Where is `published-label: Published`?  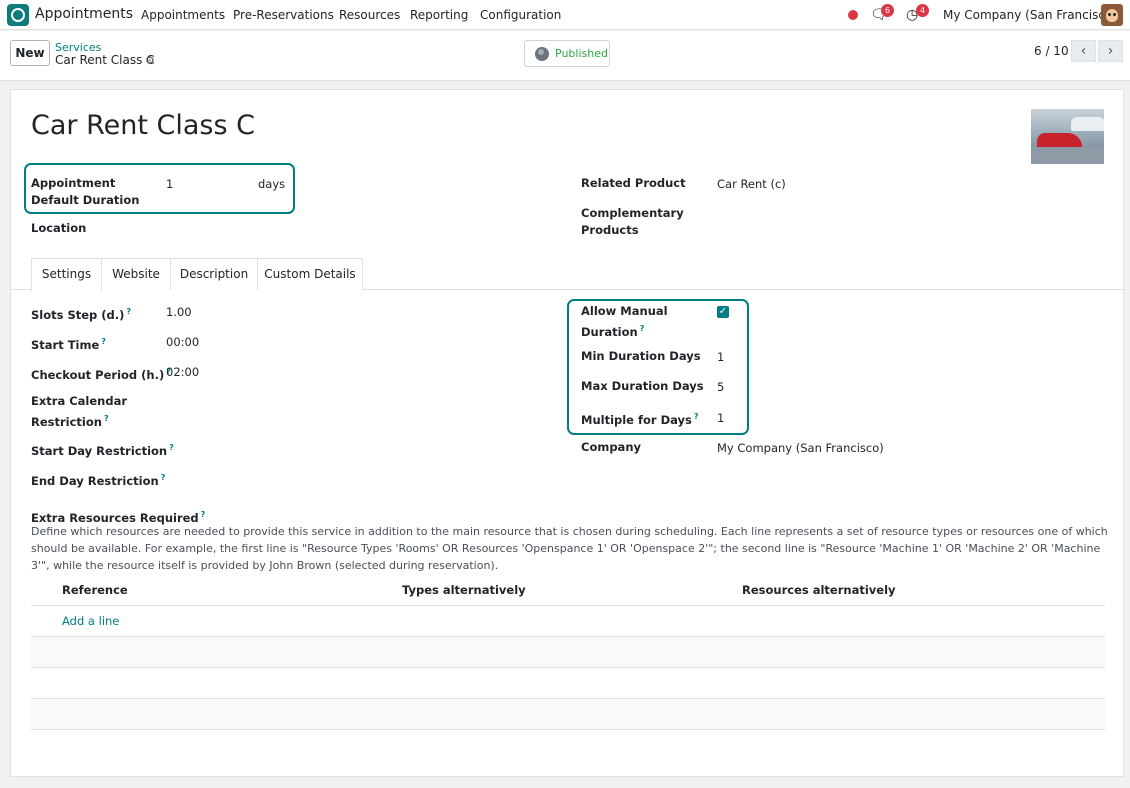
published-label: Published is located at coordinates (581, 53).